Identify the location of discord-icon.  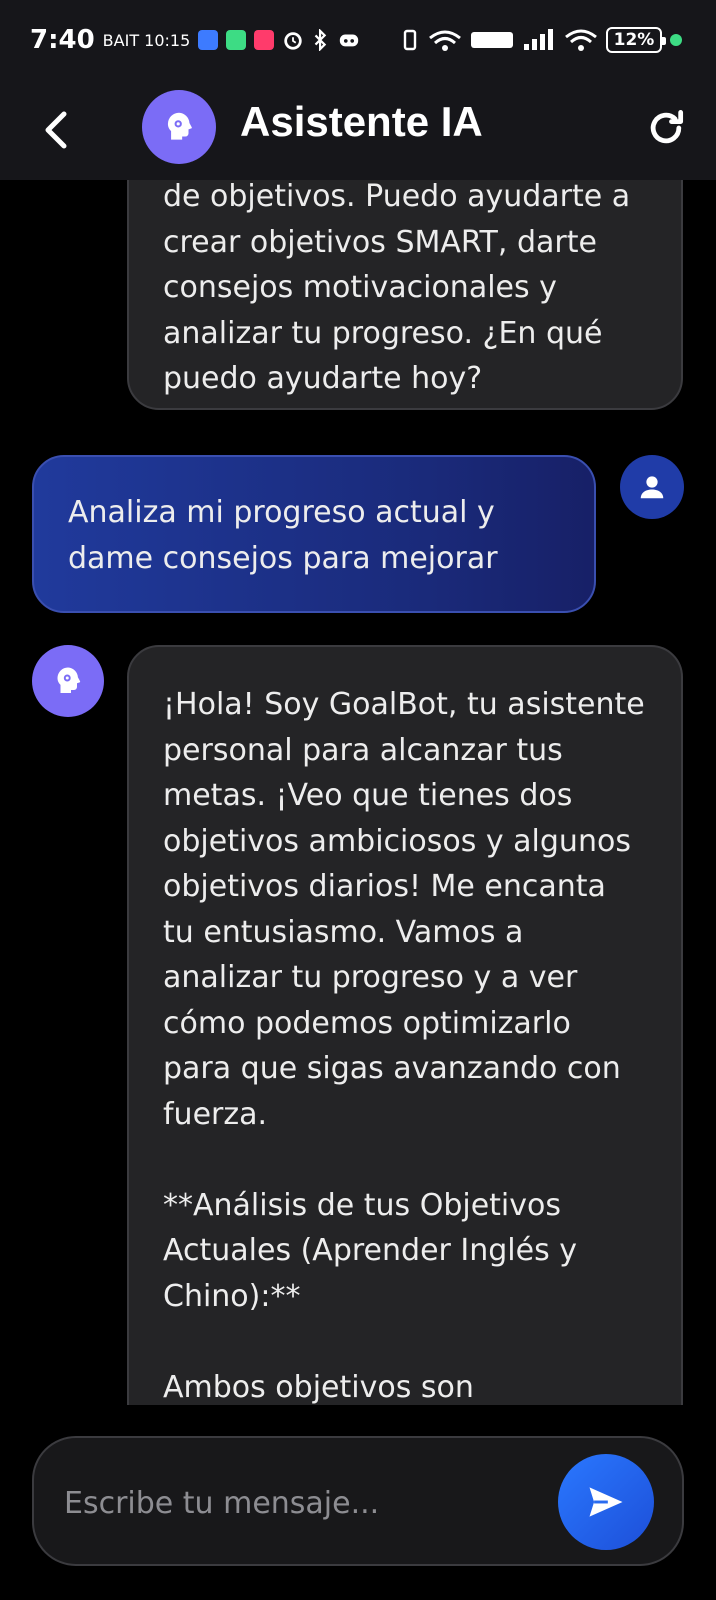
(349, 40).